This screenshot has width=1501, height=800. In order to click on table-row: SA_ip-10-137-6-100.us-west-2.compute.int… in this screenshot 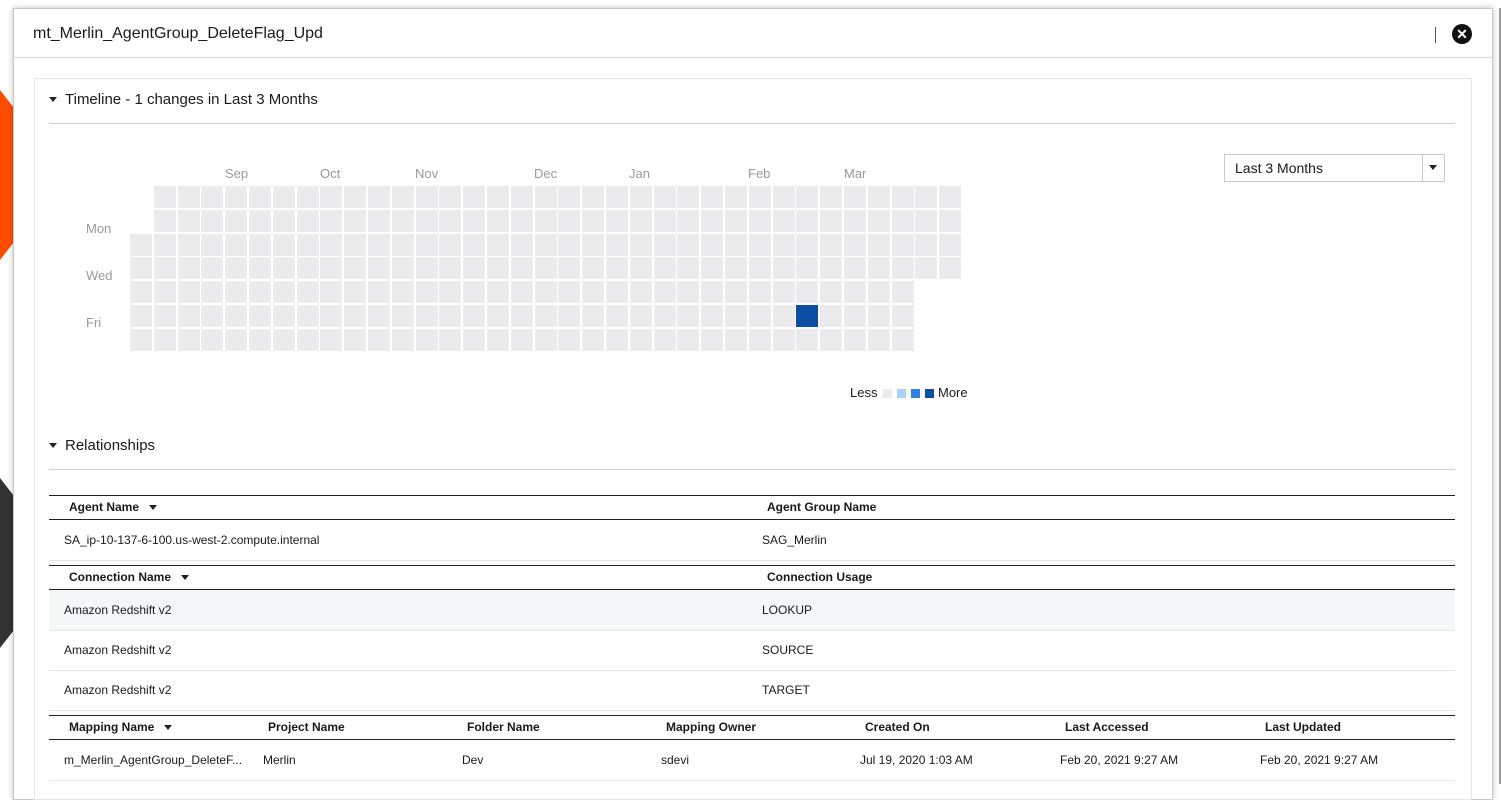, I will do `click(752, 540)`.